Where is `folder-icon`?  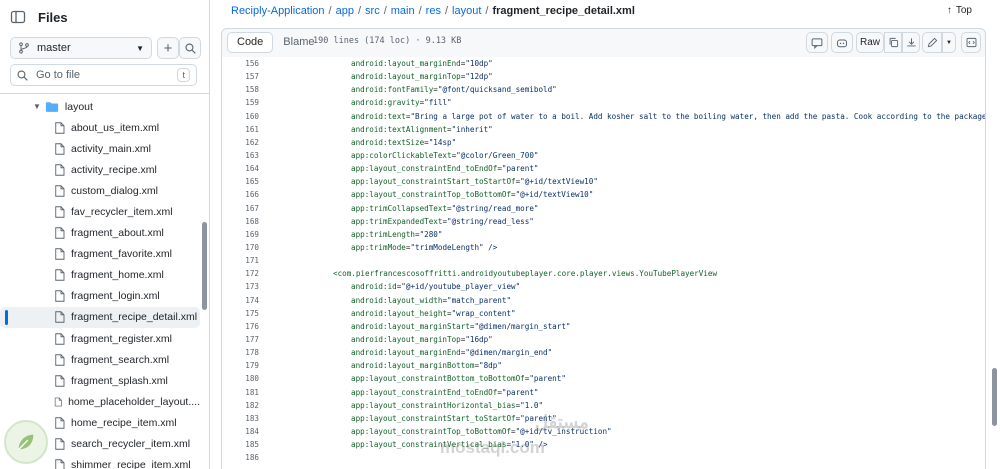 folder-icon is located at coordinates (52, 106).